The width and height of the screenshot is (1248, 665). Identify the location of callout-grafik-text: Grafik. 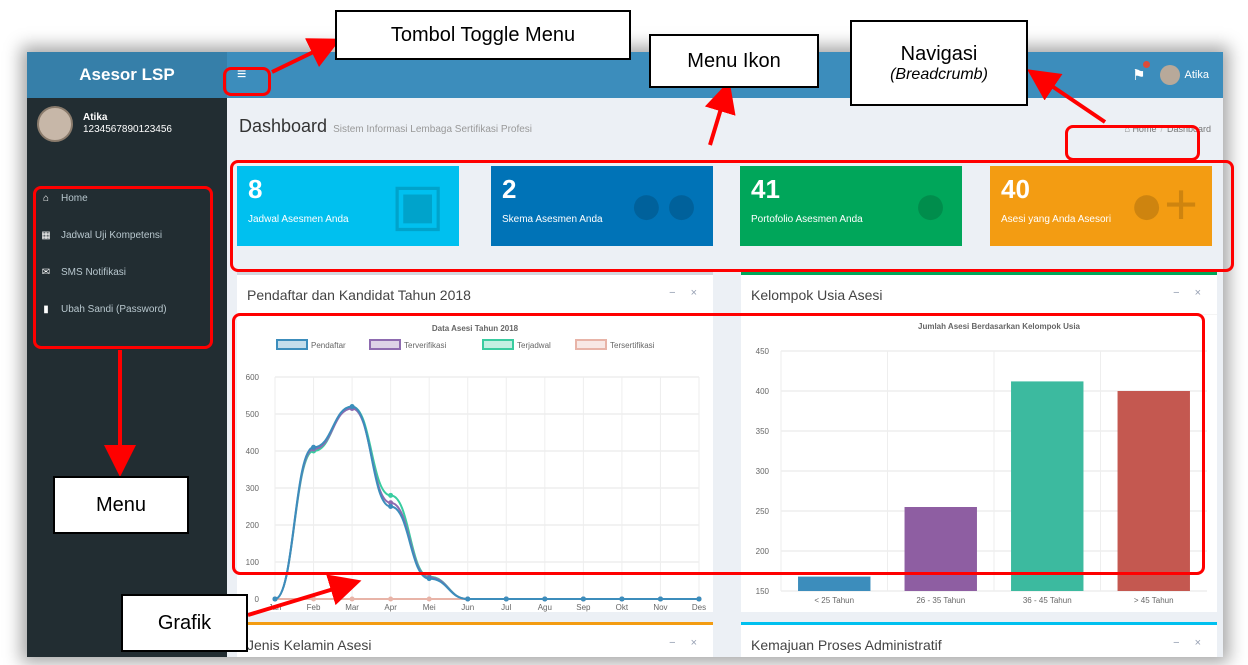
(184, 622).